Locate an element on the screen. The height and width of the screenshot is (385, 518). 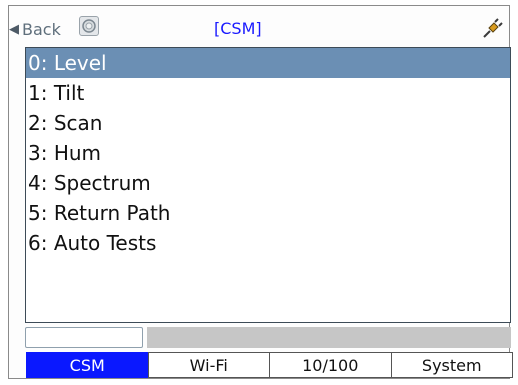
menu-item-return-path: 5: Return Path is located at coordinates (268, 213).